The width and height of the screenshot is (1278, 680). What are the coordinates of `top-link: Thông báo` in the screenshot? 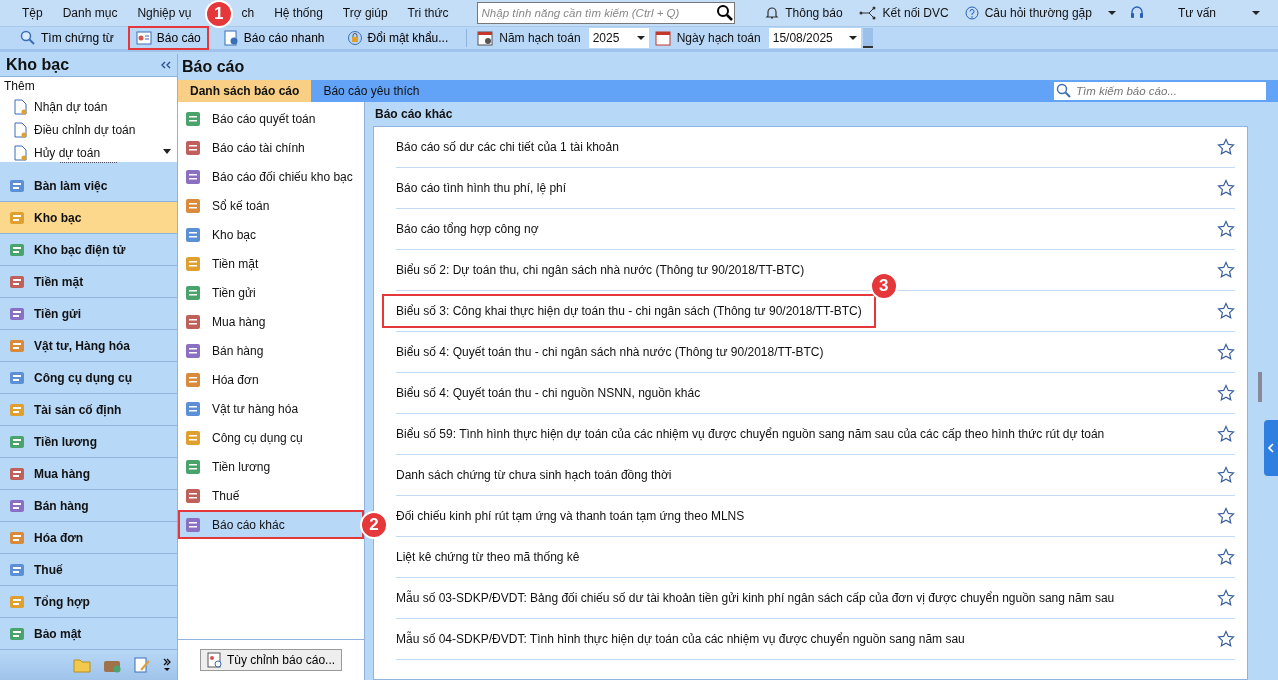 It's located at (814, 13).